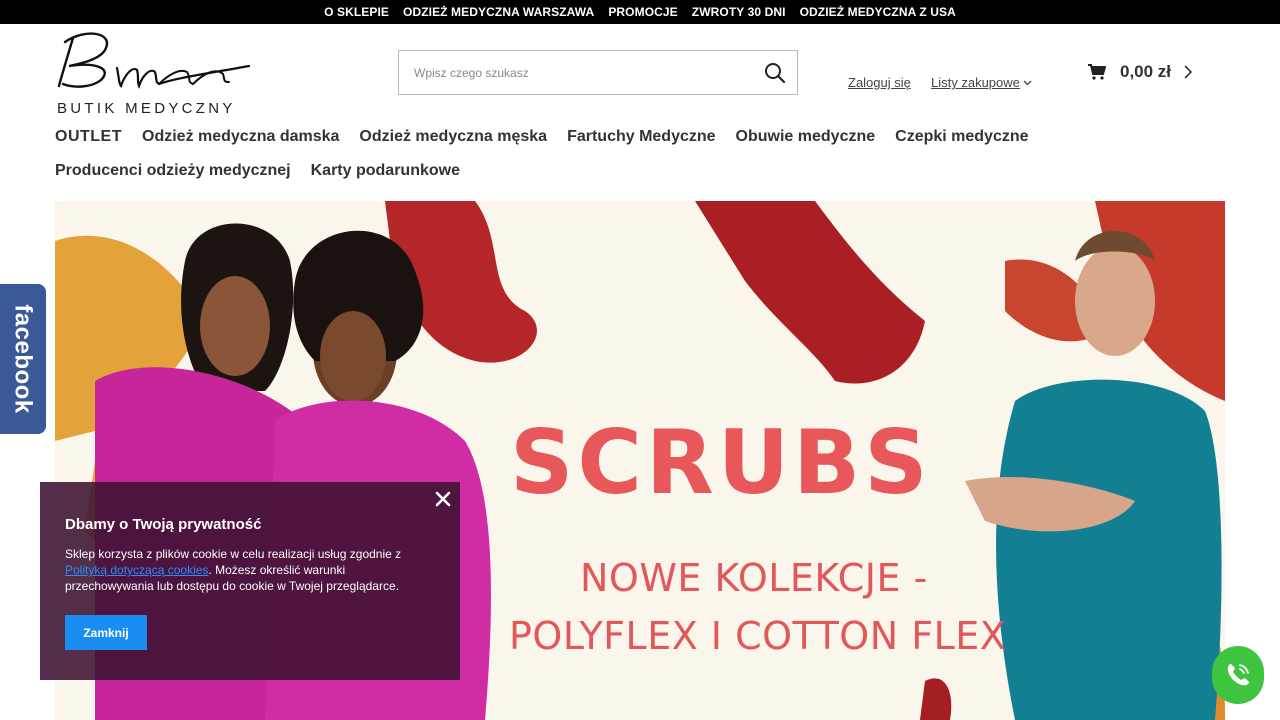  Describe the element at coordinates (1097, 72) in the screenshot. I see `cart-icon` at that location.